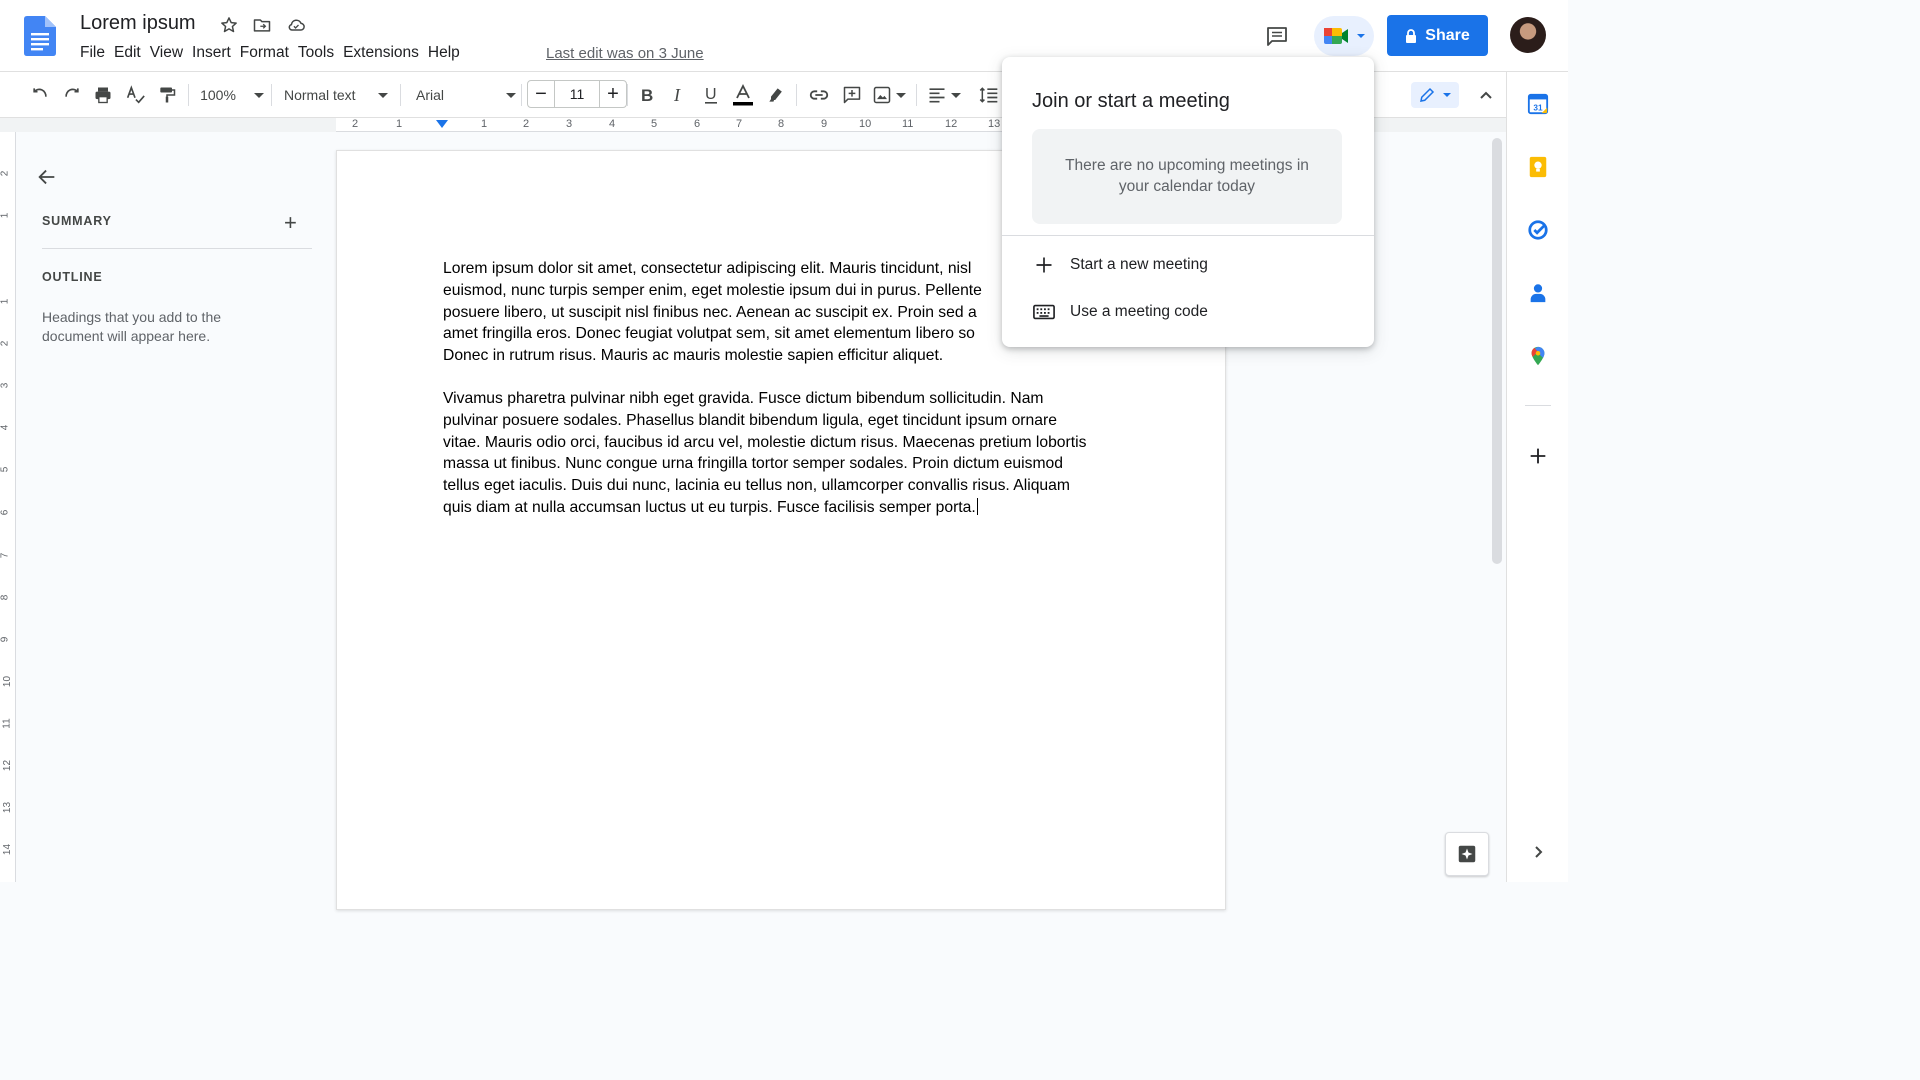 Image resolution: width=1920 pixels, height=1080 pixels. I want to click on chevron-up-icon, so click(1486, 95).